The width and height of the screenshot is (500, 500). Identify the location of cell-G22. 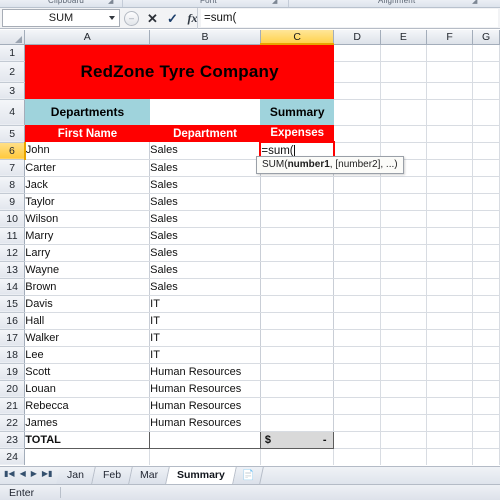
(486, 423).